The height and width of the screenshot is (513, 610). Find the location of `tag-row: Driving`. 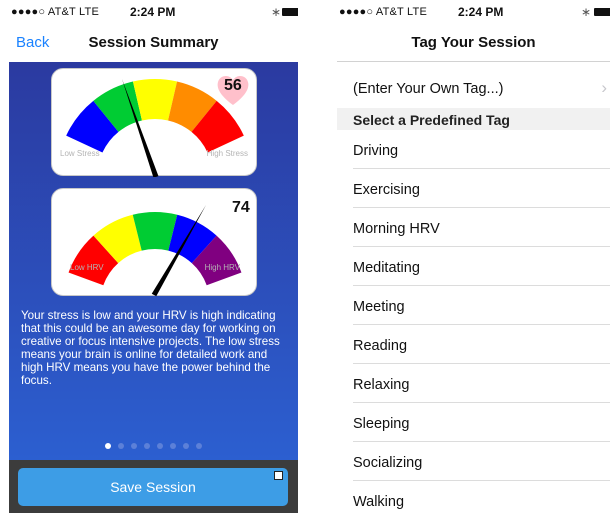

tag-row: Driving is located at coordinates (473, 149).